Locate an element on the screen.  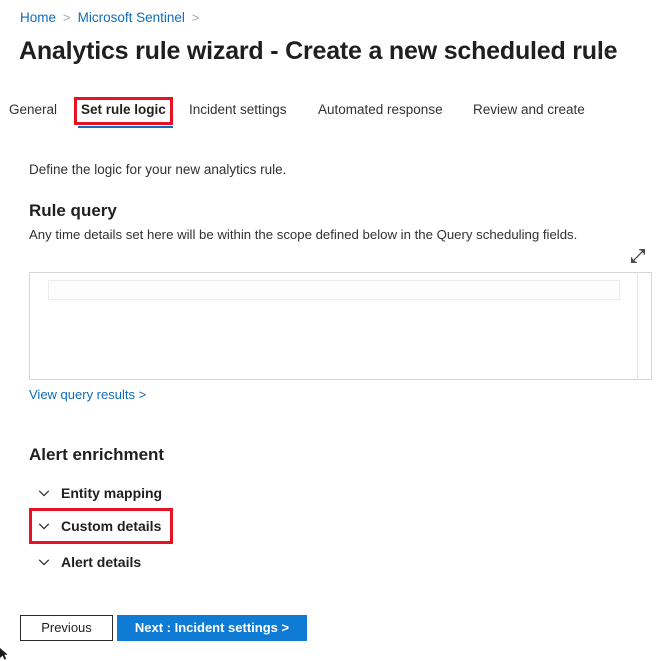
collapse-label-alert-details: Alert details is located at coordinates (101, 562).